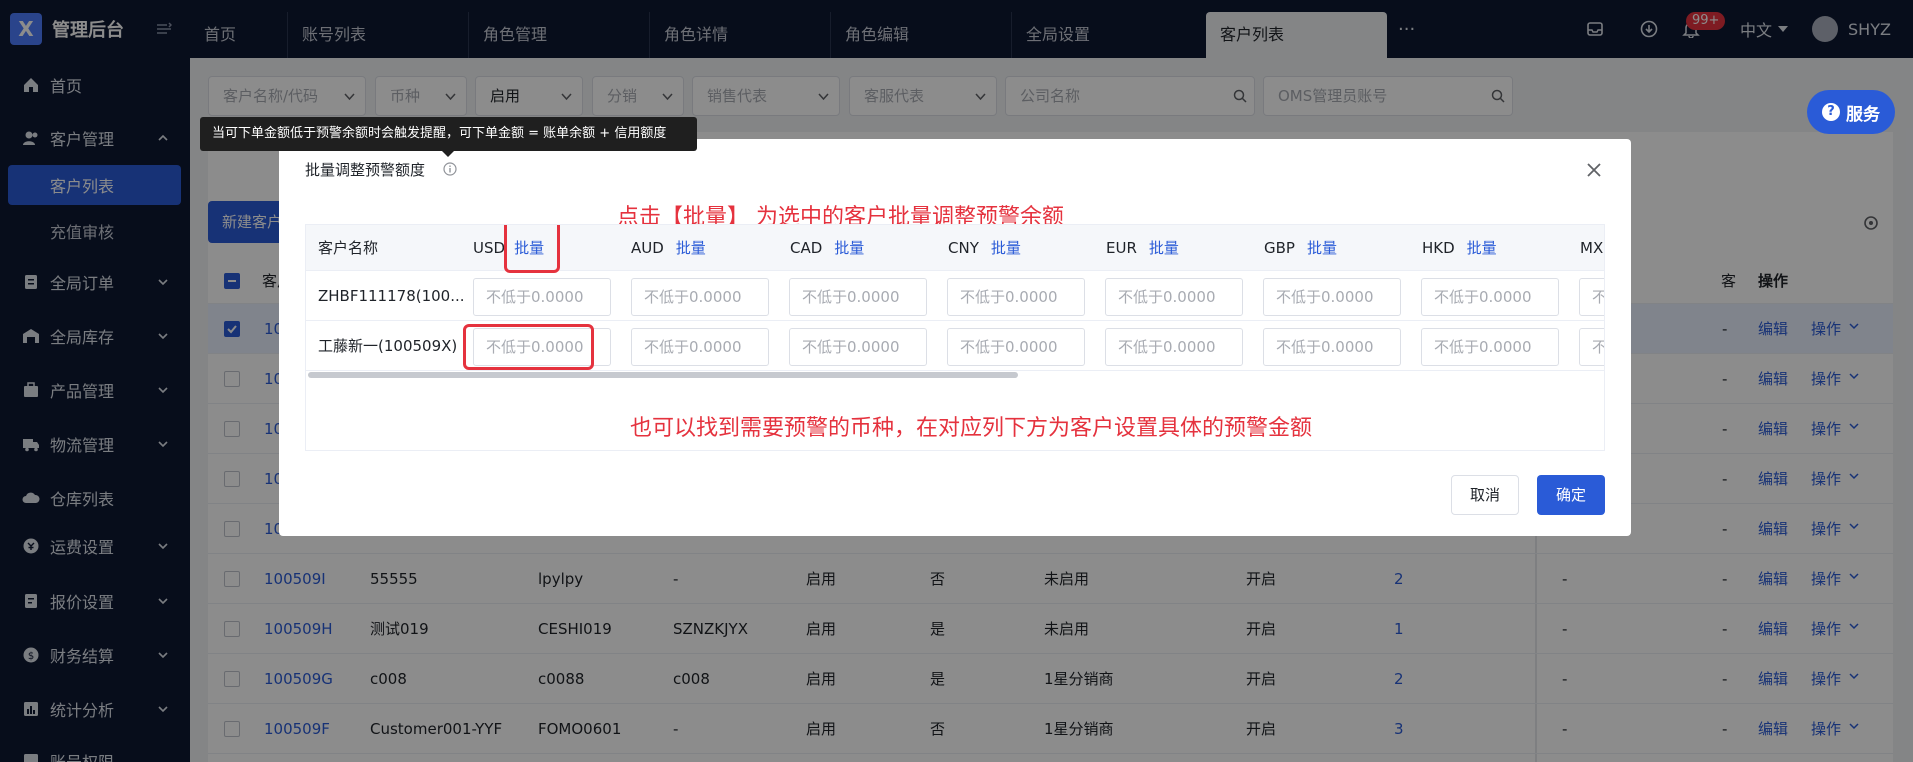 This screenshot has height=762, width=1913. Describe the element at coordinates (365, 170) in the screenshot. I see `modal-title: 批量调整预警额度` at that location.